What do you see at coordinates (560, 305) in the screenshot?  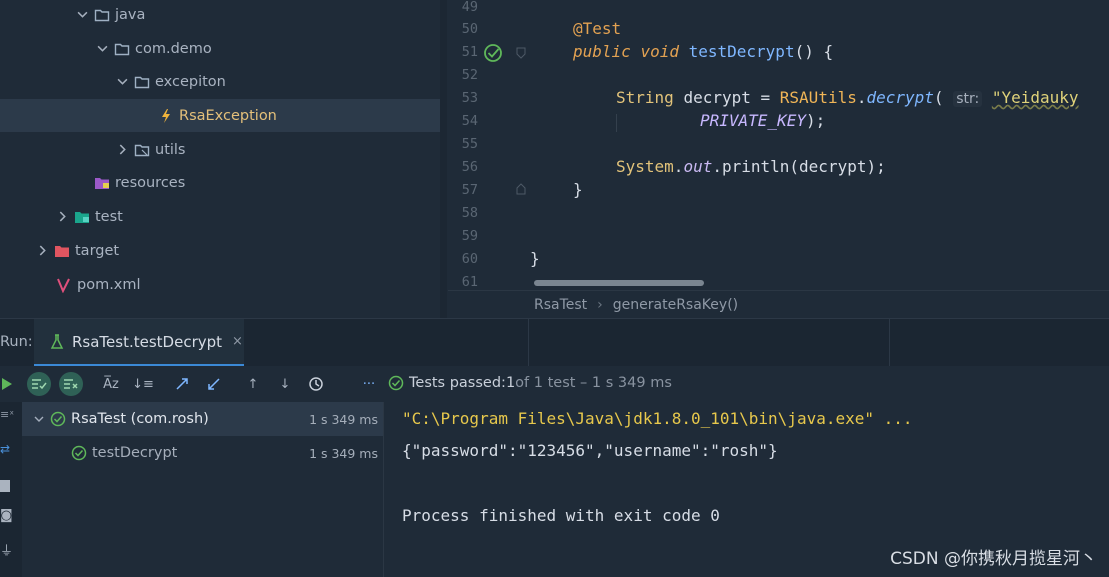 I see `breadcrumb-class: RsaTest` at bounding box center [560, 305].